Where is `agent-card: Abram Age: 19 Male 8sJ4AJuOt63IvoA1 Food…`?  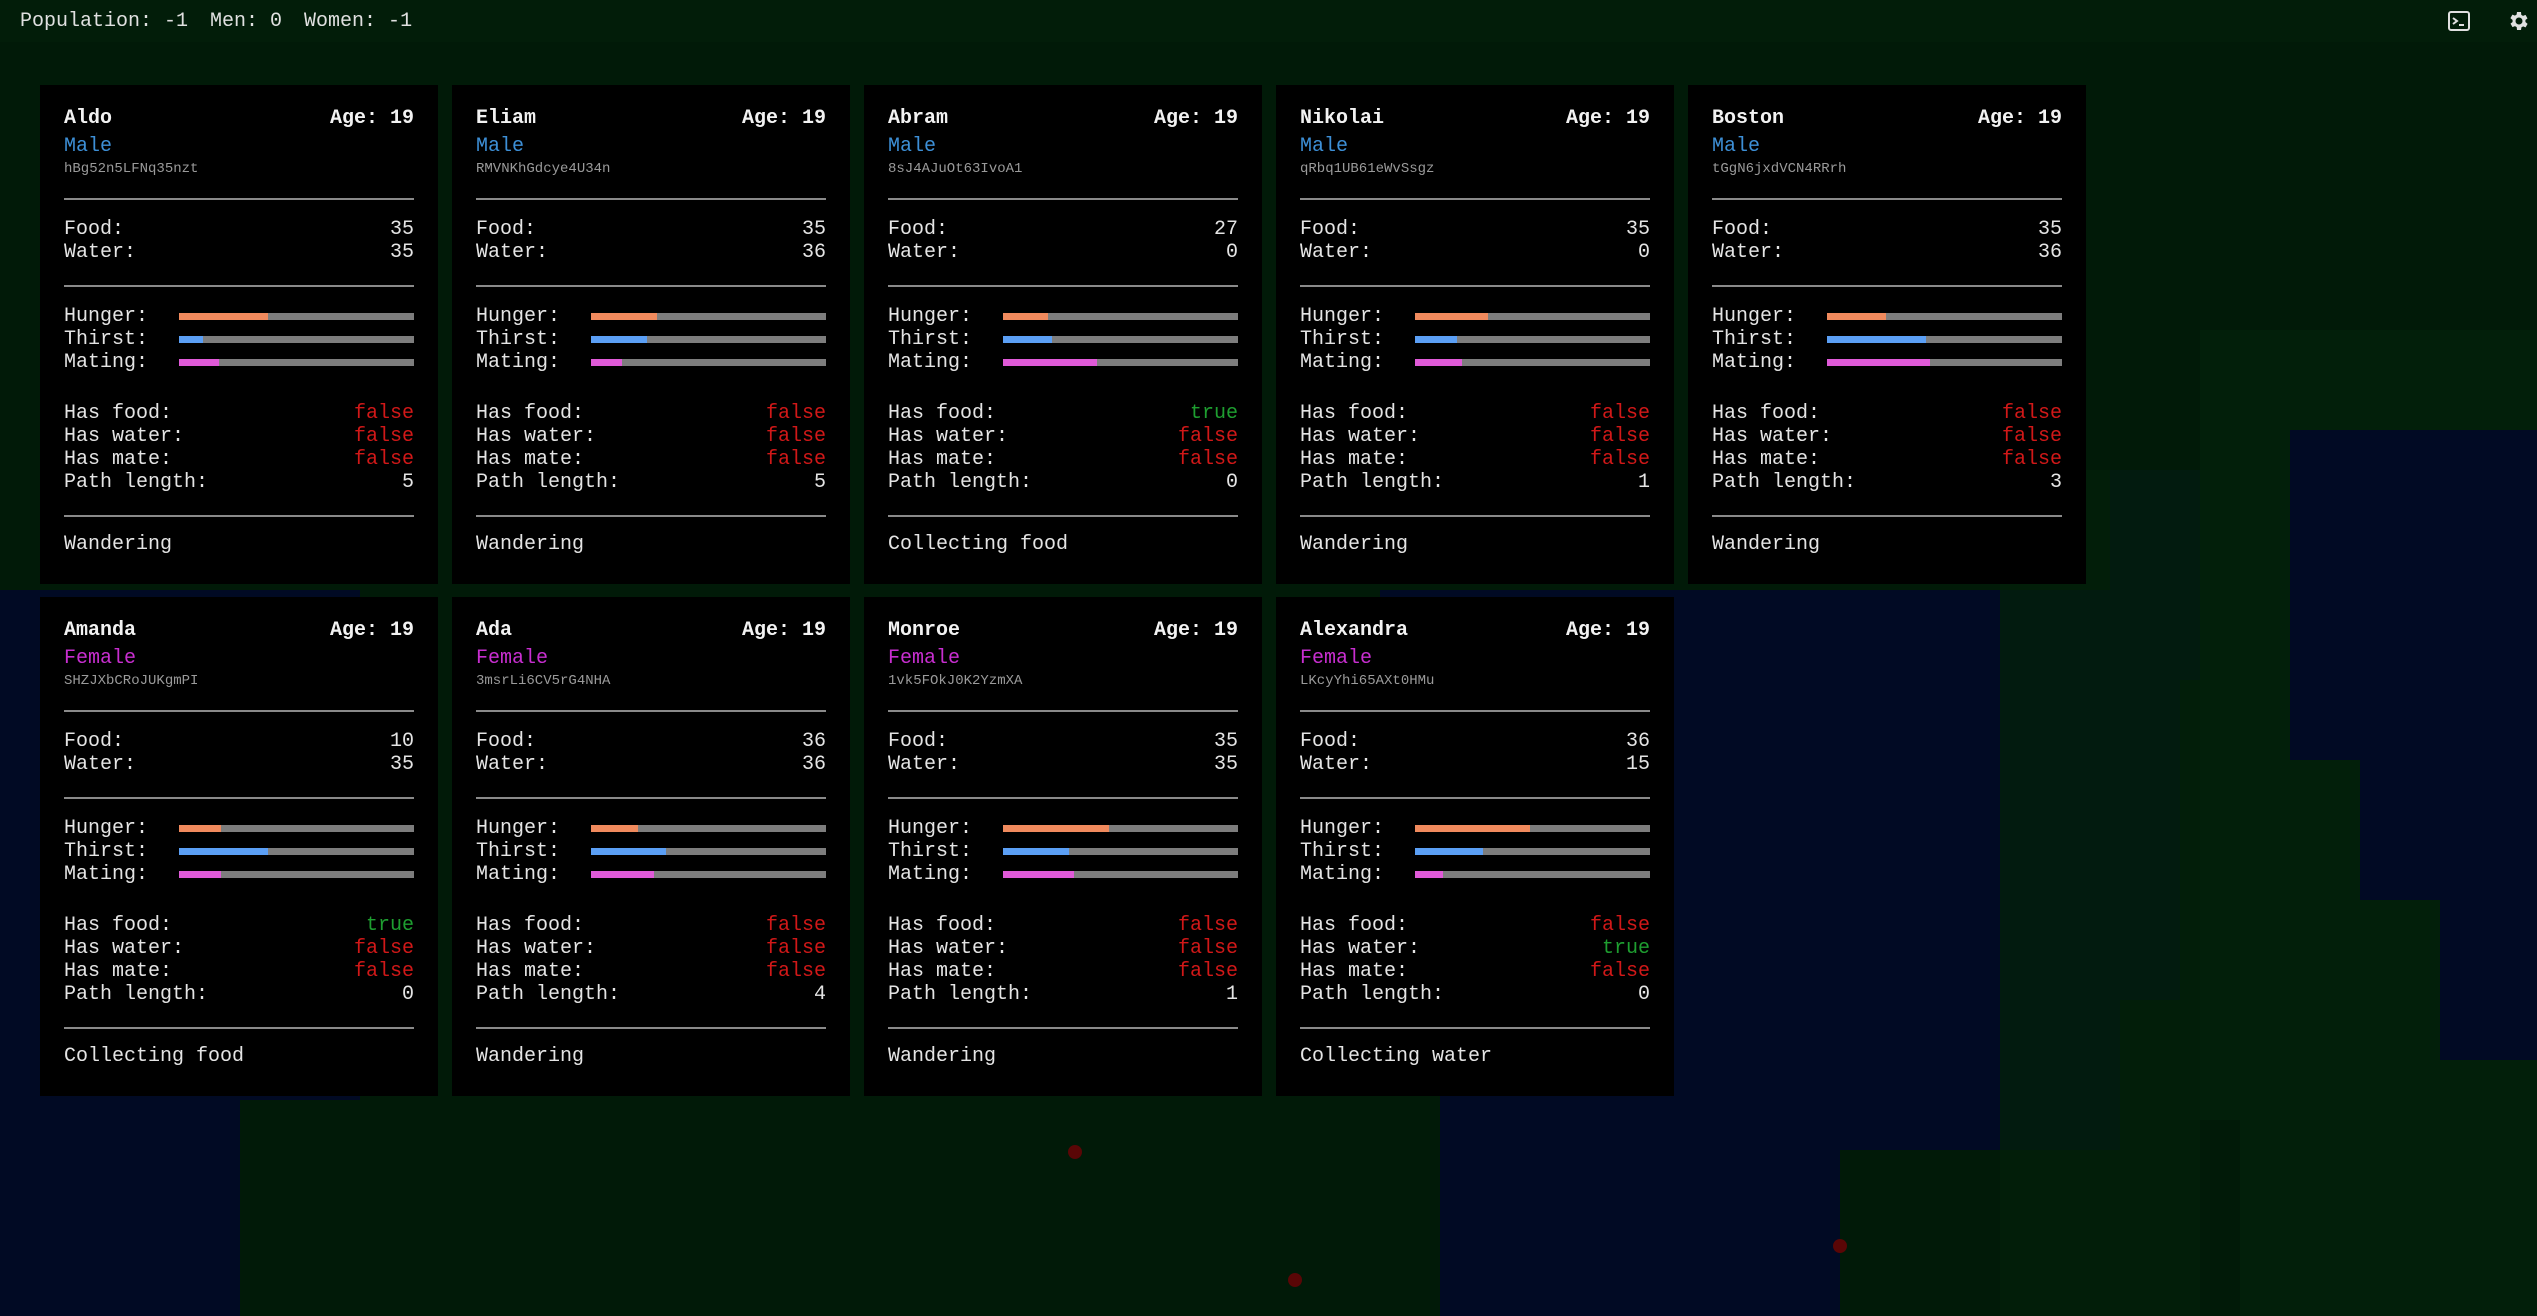
agent-card: Abram Age: 19 Male 8sJ4AJuOt63IvoA1 Food… is located at coordinates (1063, 334).